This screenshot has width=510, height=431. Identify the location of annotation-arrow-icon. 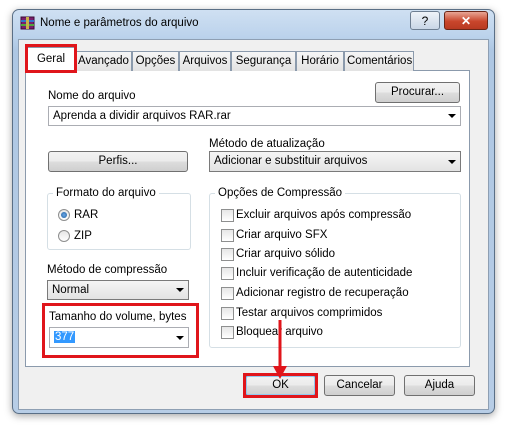
(280, 349).